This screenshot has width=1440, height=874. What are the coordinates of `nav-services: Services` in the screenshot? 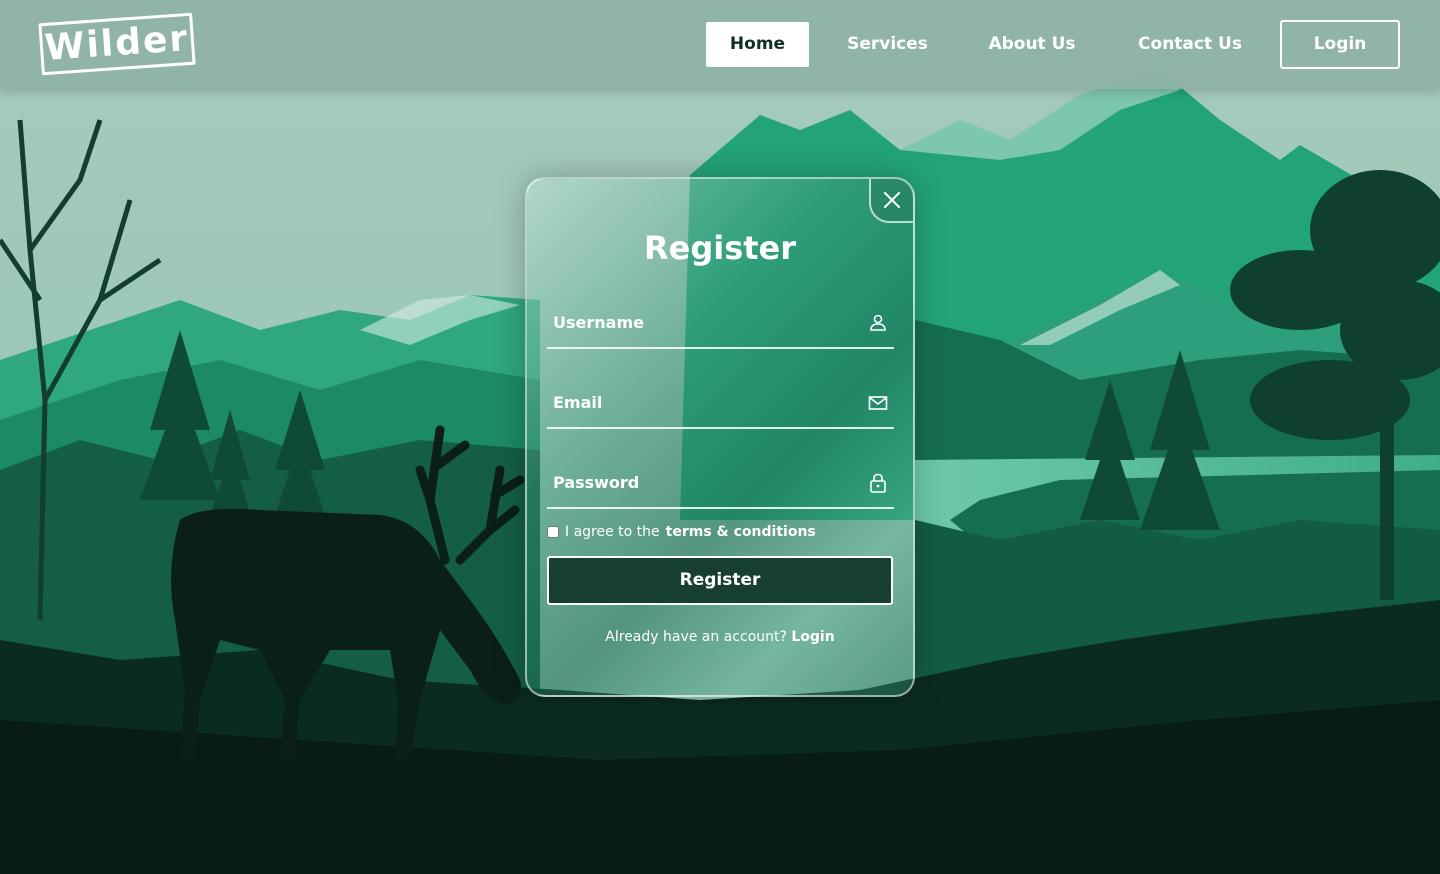 It's located at (887, 44).